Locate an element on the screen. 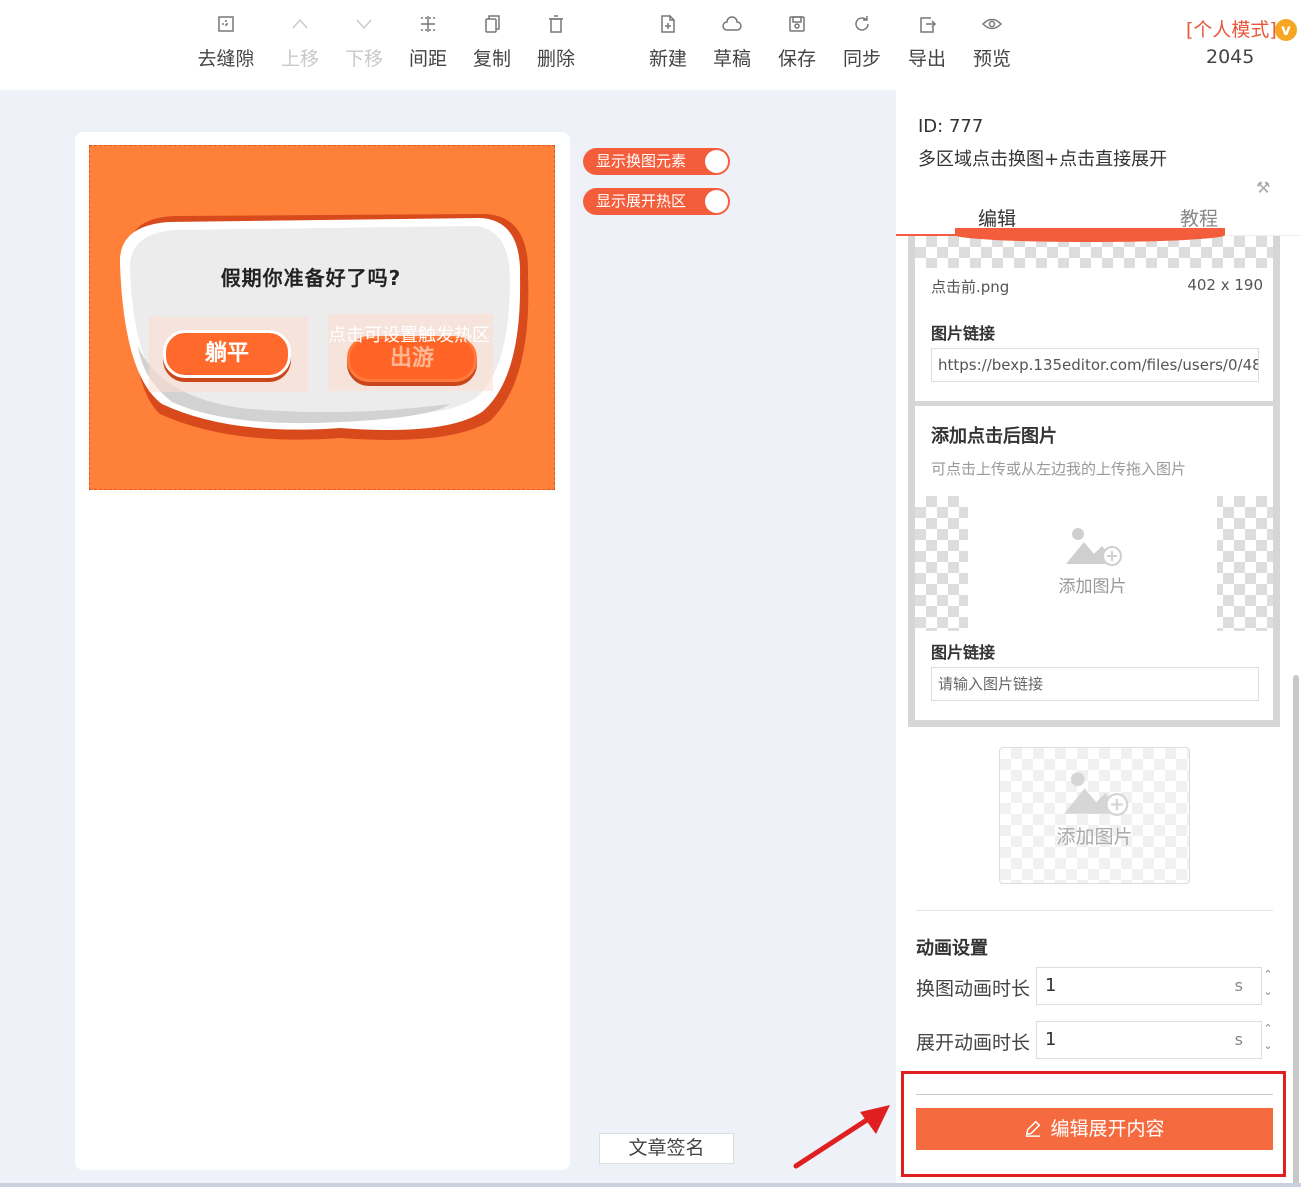 The image size is (1301, 1187). swap-duration-label: 换图动画时长 is located at coordinates (973, 989).